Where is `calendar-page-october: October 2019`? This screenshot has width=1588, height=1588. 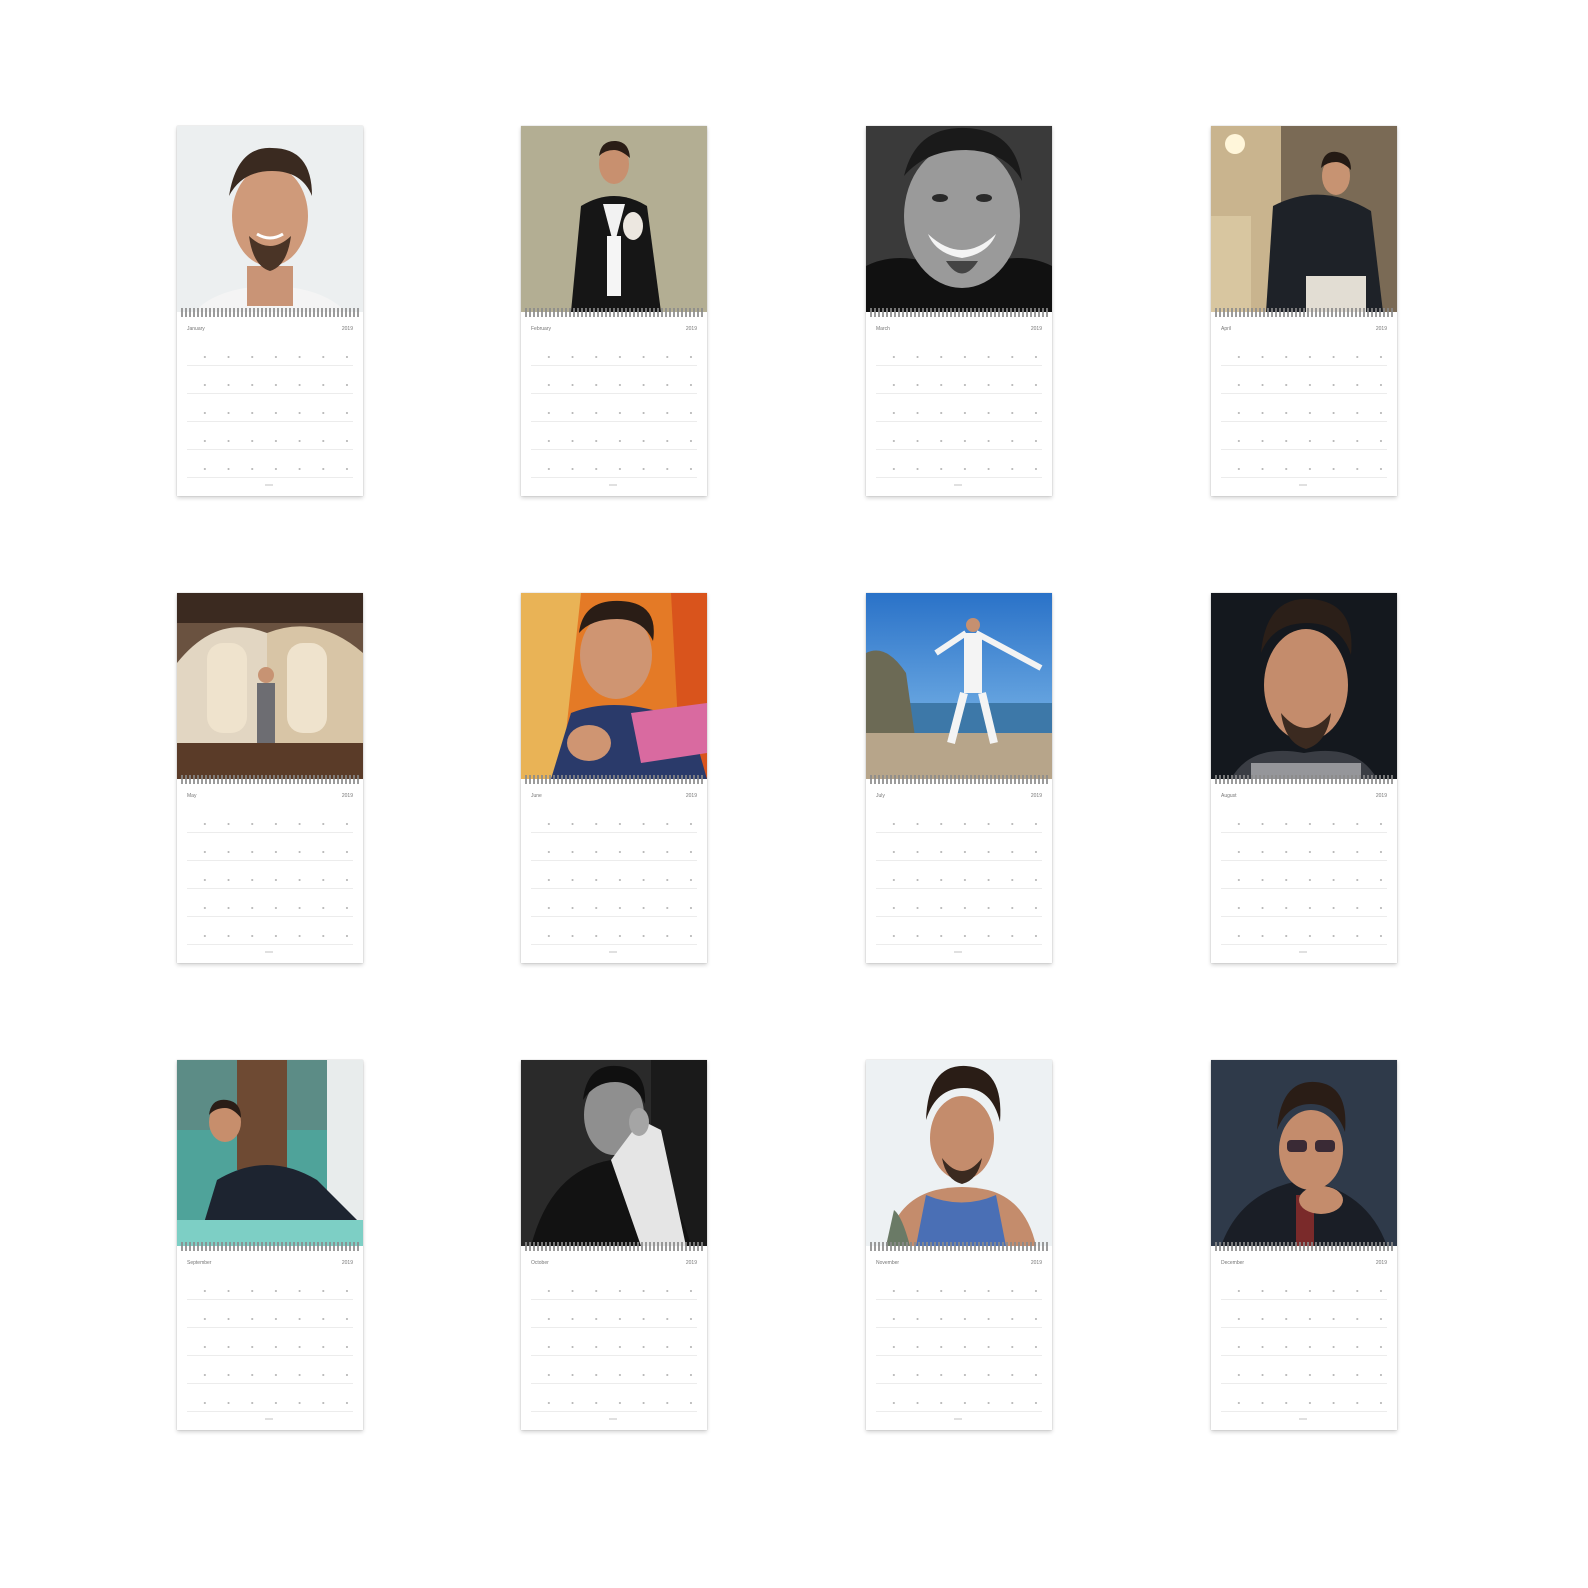
calendar-page-october: October 2019 is located at coordinates (614, 1245).